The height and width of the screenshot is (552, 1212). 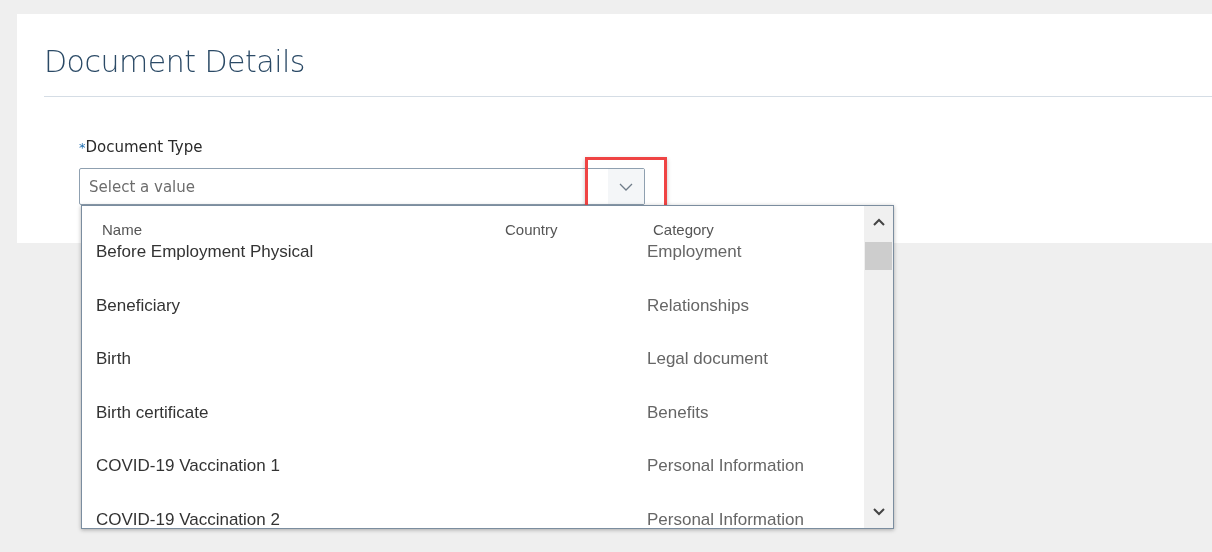 I want to click on name-cell: Birth certificate, so click(x=297, y=412).